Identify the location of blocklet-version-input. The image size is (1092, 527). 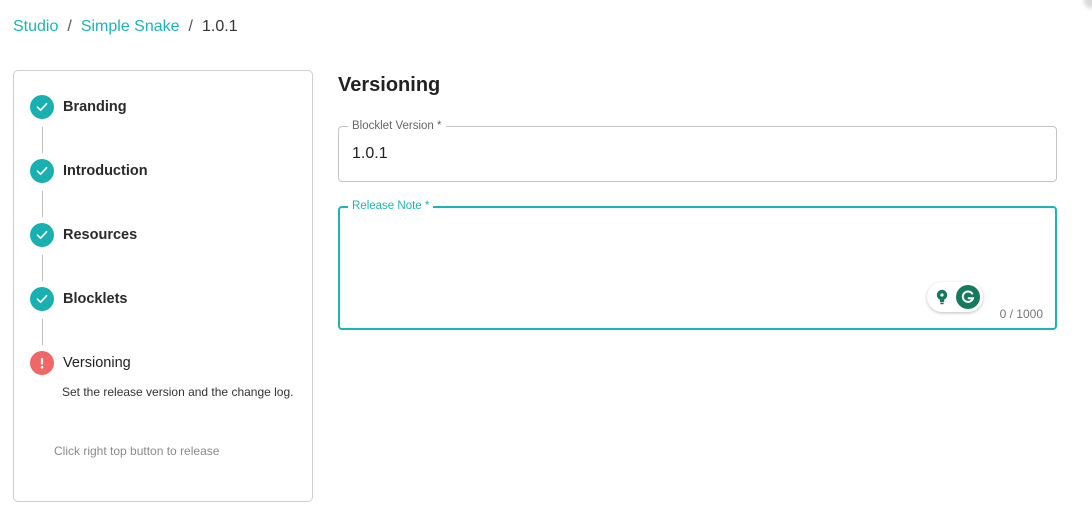
(692, 154).